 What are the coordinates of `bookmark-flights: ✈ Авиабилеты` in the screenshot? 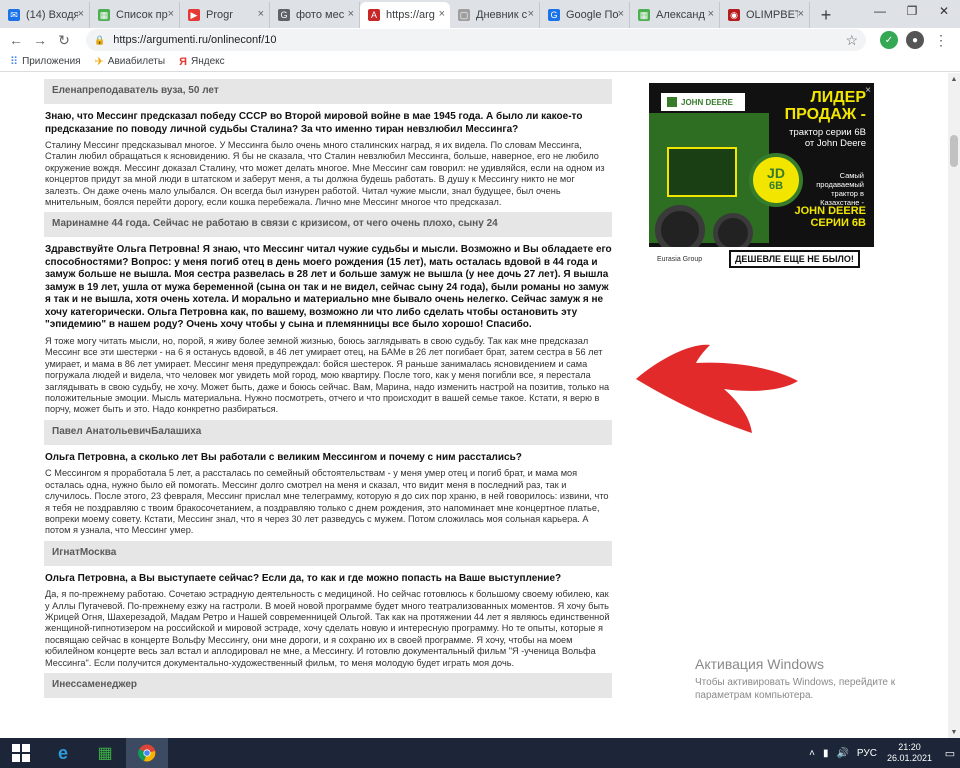 It's located at (130, 61).